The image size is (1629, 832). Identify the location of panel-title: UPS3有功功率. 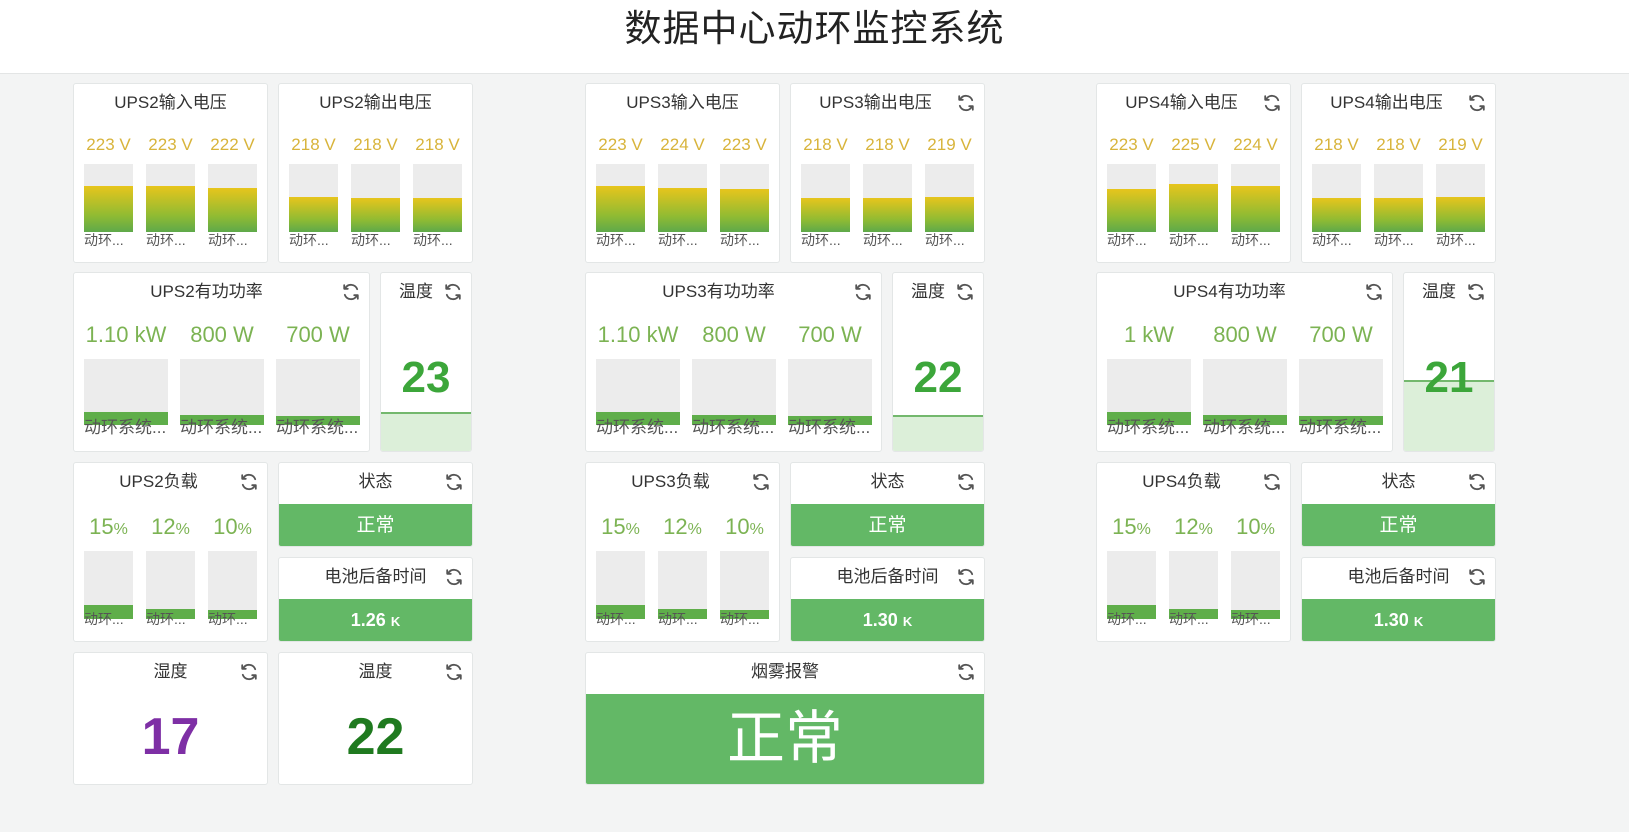
(718, 291).